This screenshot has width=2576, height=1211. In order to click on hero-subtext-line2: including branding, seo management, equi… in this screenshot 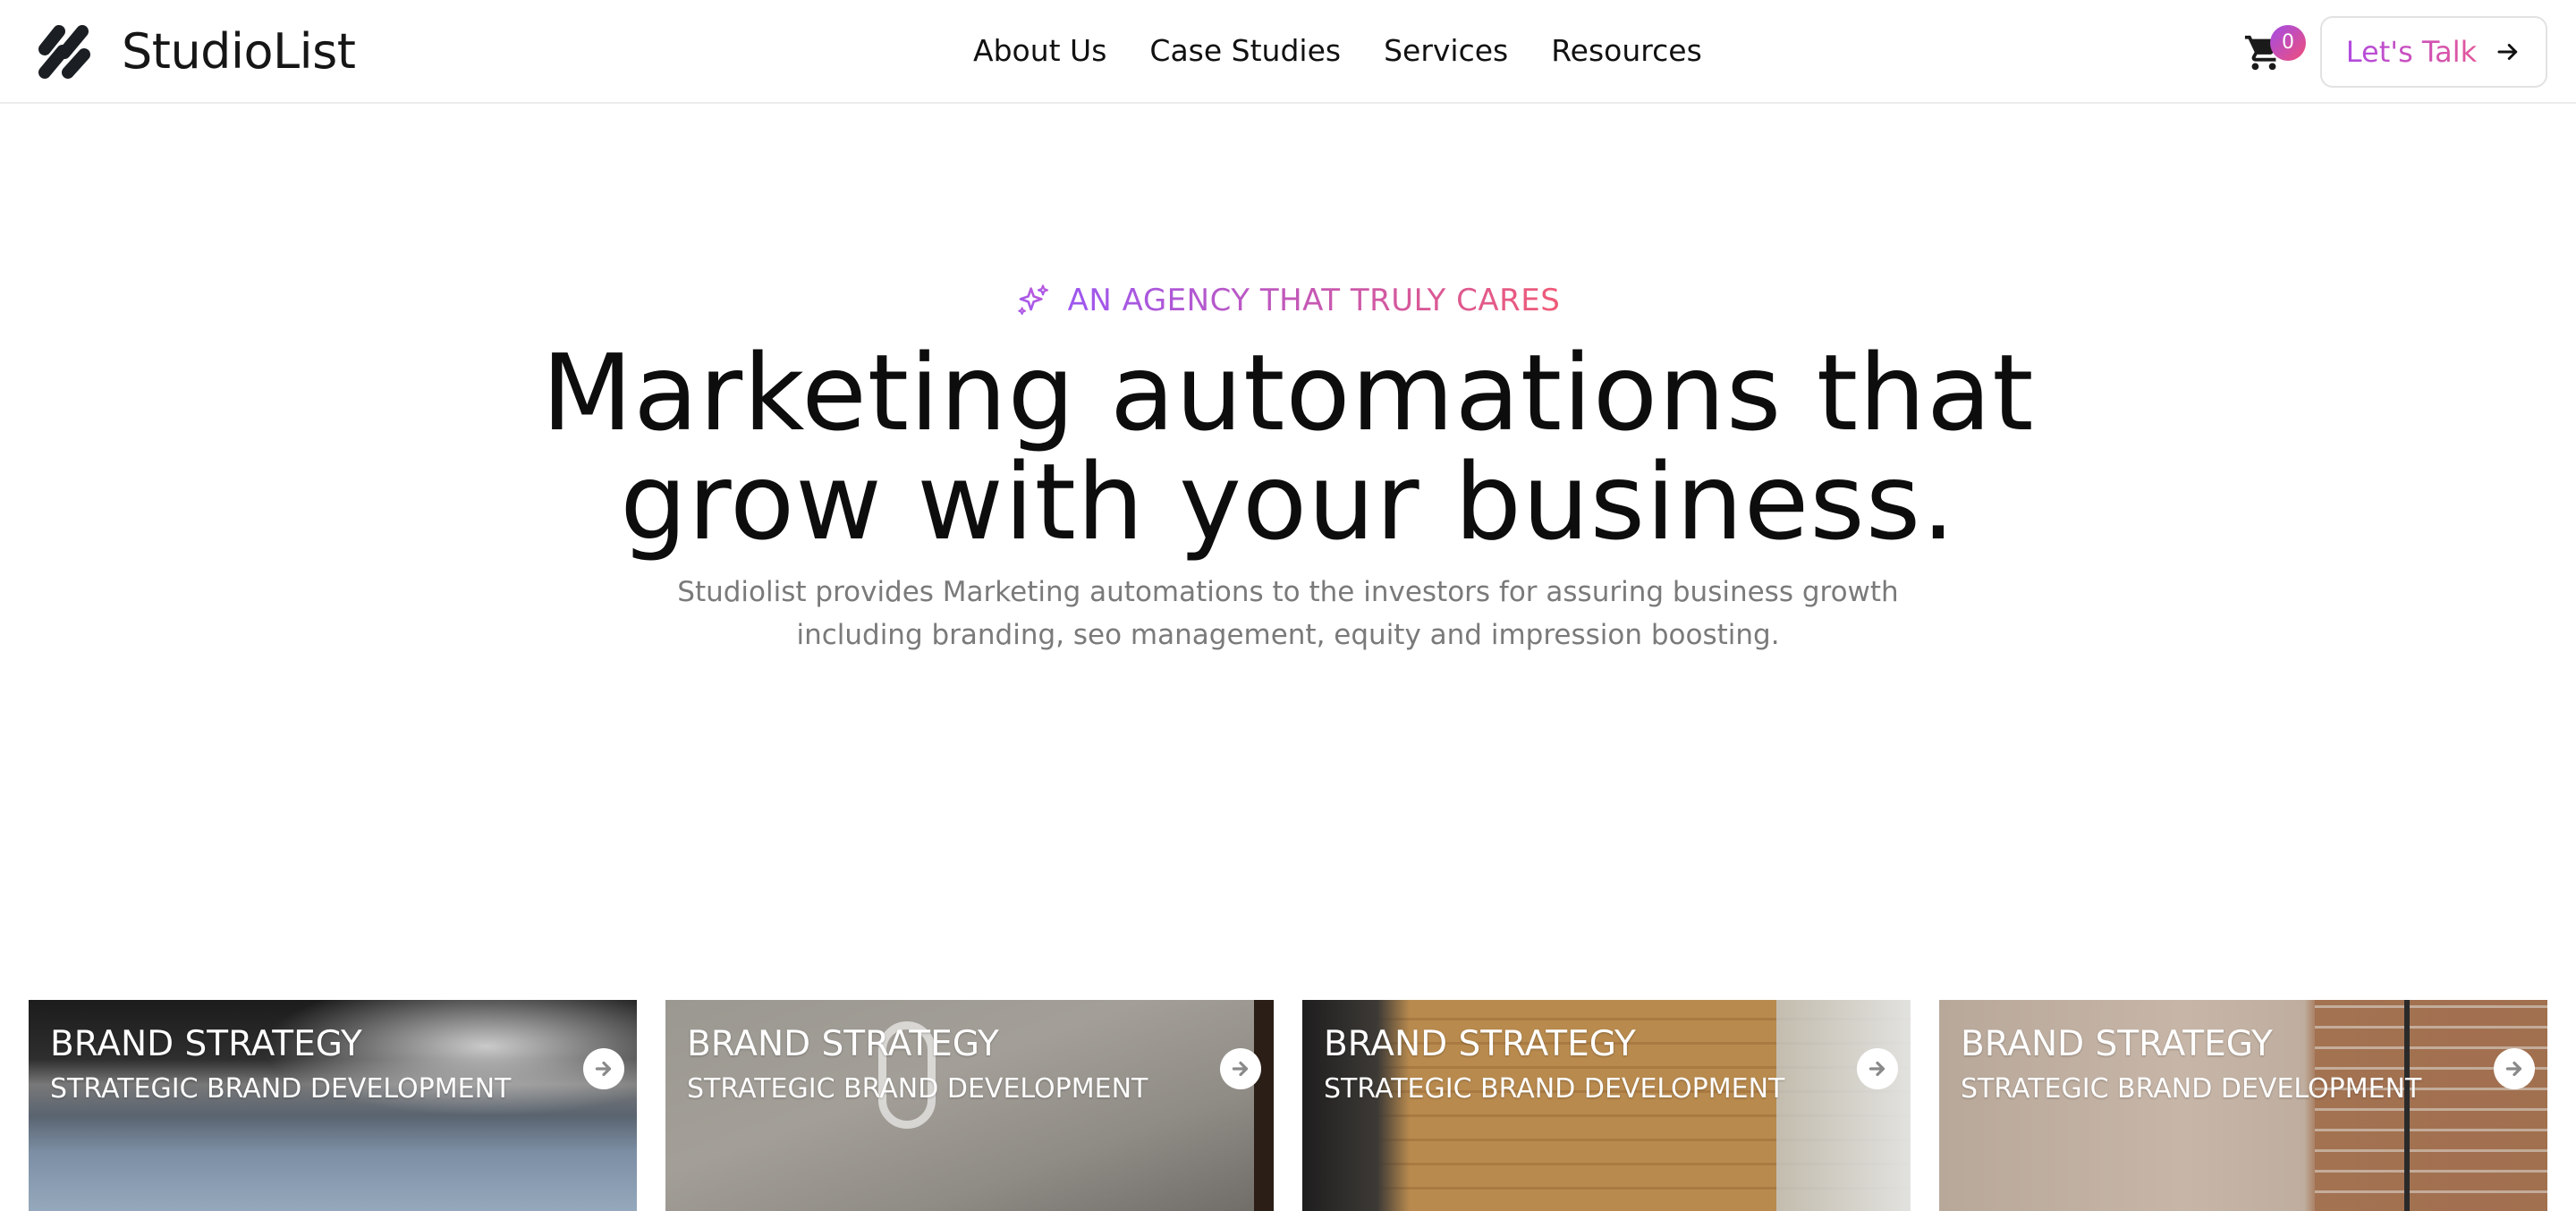, I will do `click(1288, 635)`.